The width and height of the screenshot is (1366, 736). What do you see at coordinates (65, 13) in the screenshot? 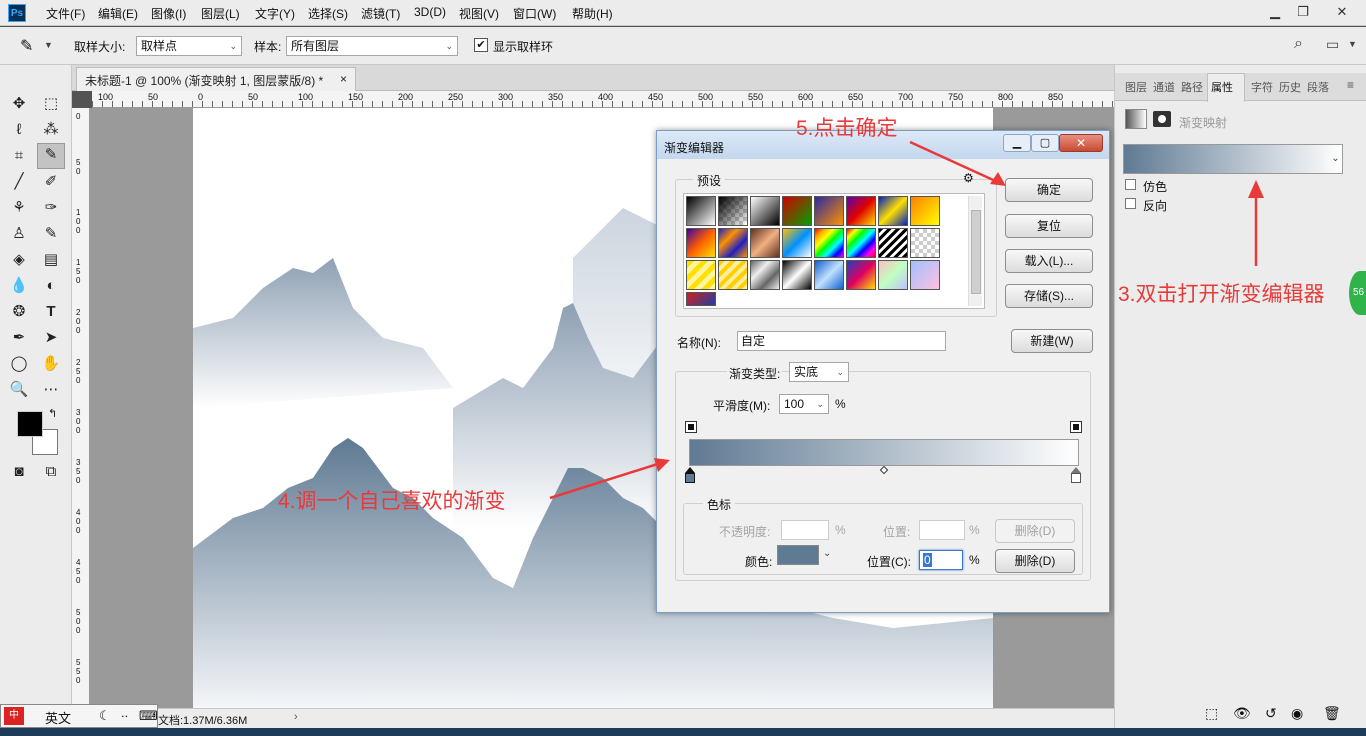
I see `menu-file: 文件(F)` at bounding box center [65, 13].